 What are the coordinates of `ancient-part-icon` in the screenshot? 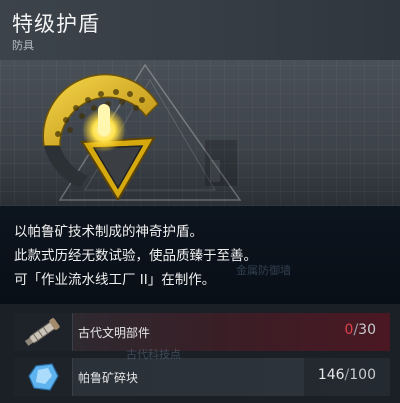 It's located at (42, 332).